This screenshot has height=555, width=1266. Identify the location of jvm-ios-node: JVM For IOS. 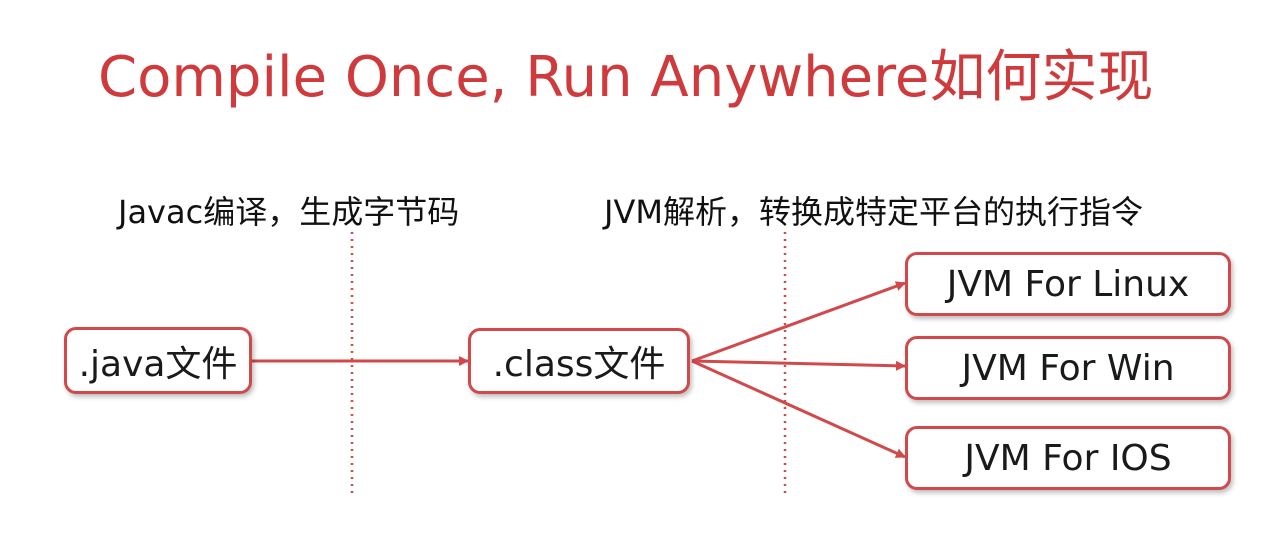
(1068, 458).